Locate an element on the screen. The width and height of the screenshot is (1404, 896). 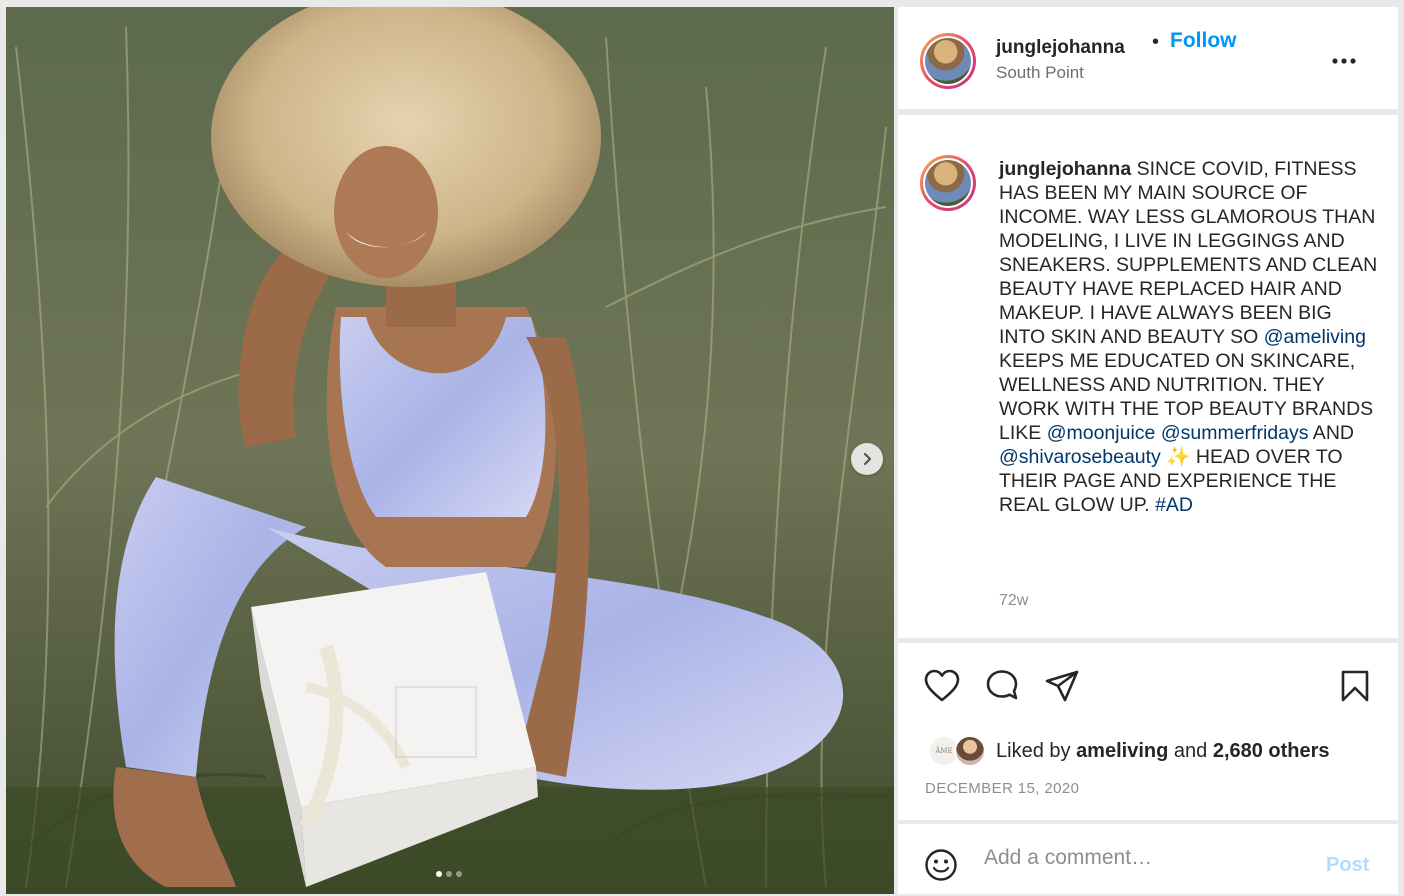
liked-by-text: Liked by ameliving and 2,680 others is located at coordinates (1163, 751).